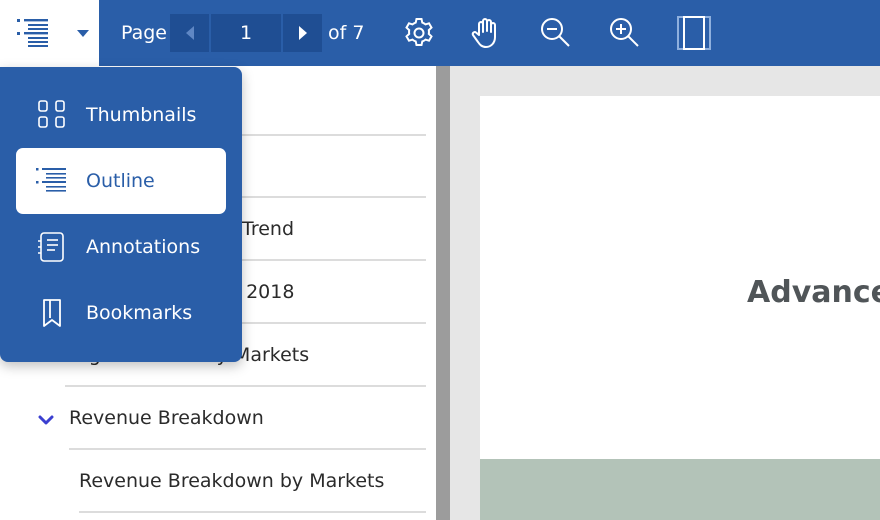 The image size is (880, 520). Describe the element at coordinates (51, 247) in the screenshot. I see `annotations-icon` at that location.